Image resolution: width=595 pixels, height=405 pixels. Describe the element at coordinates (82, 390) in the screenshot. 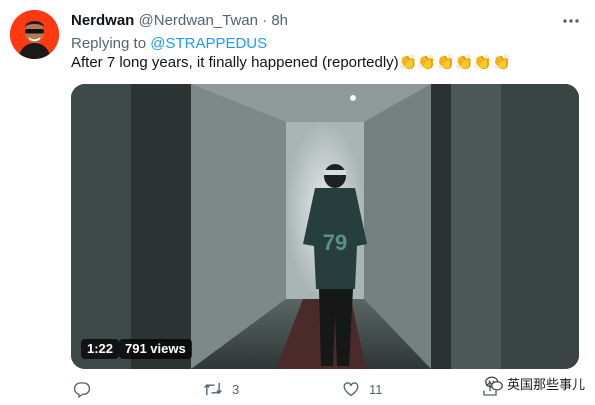

I see `reply-bubble-icon` at that location.